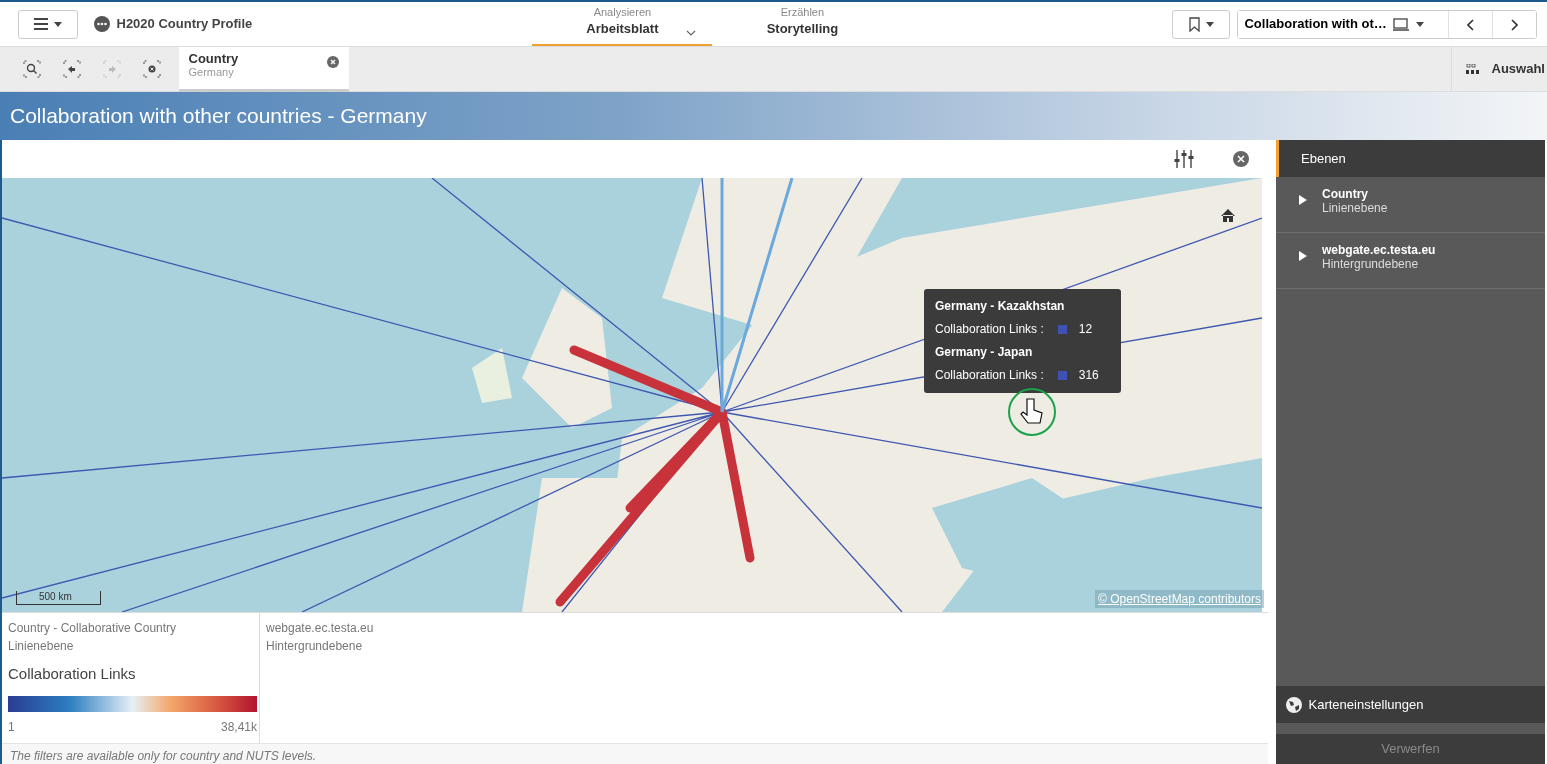 The width and height of the screenshot is (1547, 764). I want to click on scale-bar: 500 km, so click(58, 598).